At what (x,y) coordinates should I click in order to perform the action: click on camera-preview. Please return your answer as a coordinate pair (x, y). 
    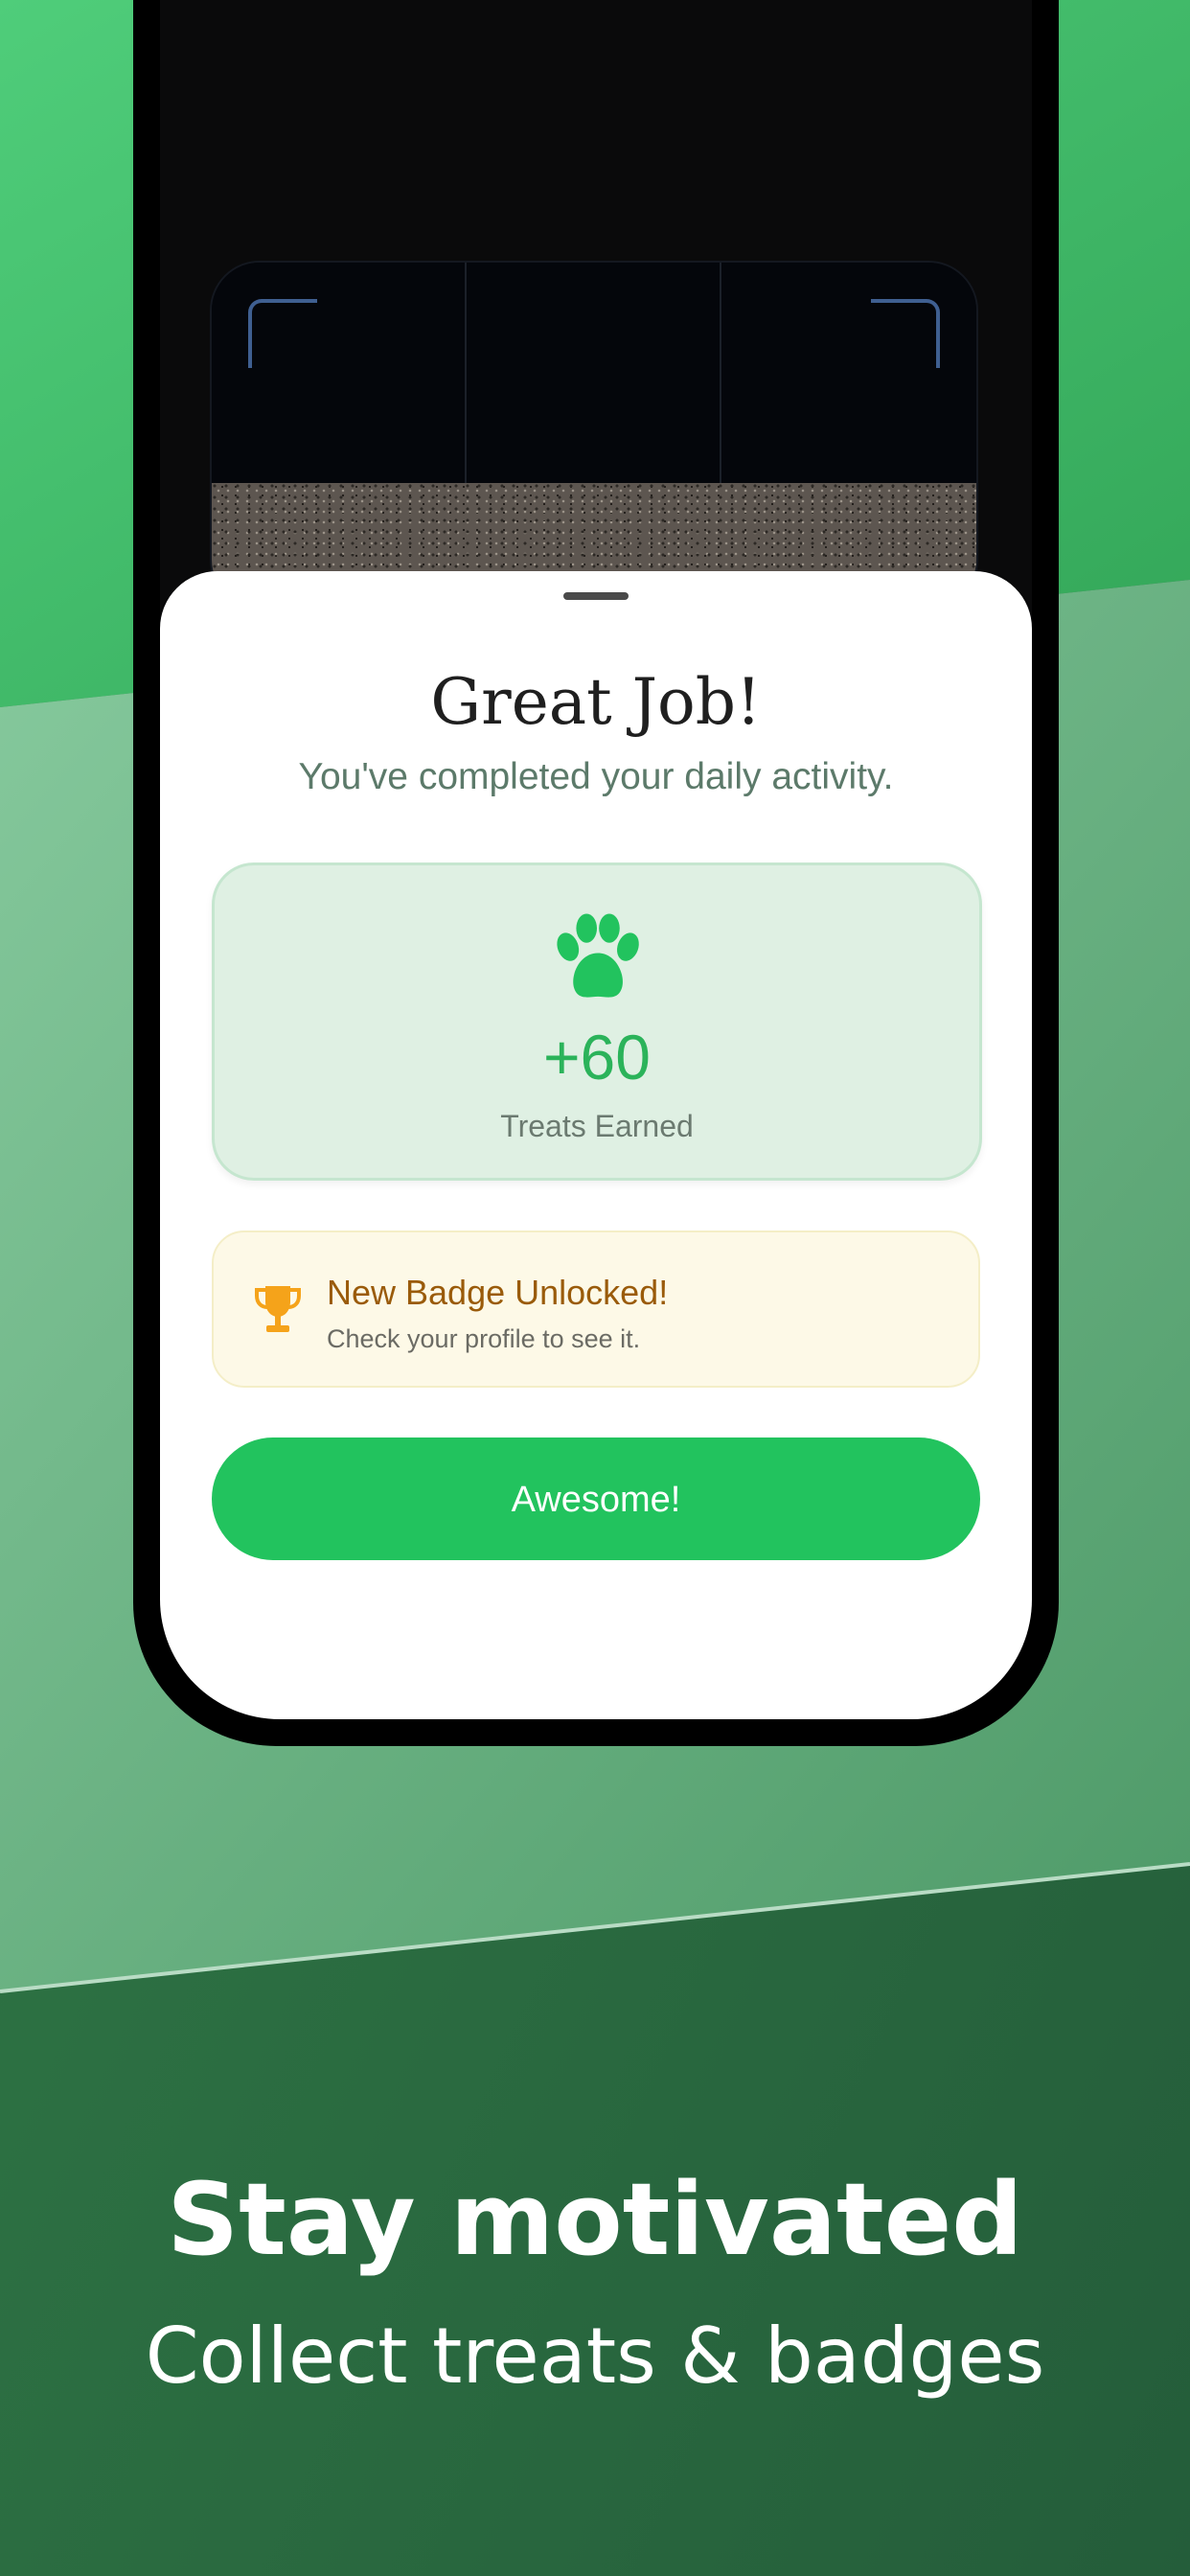
    Looking at the image, I should click on (594, 435).